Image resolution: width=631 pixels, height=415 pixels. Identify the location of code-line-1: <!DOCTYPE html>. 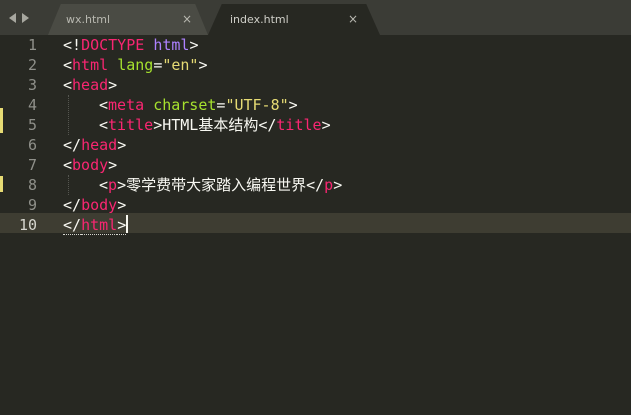
(130, 45).